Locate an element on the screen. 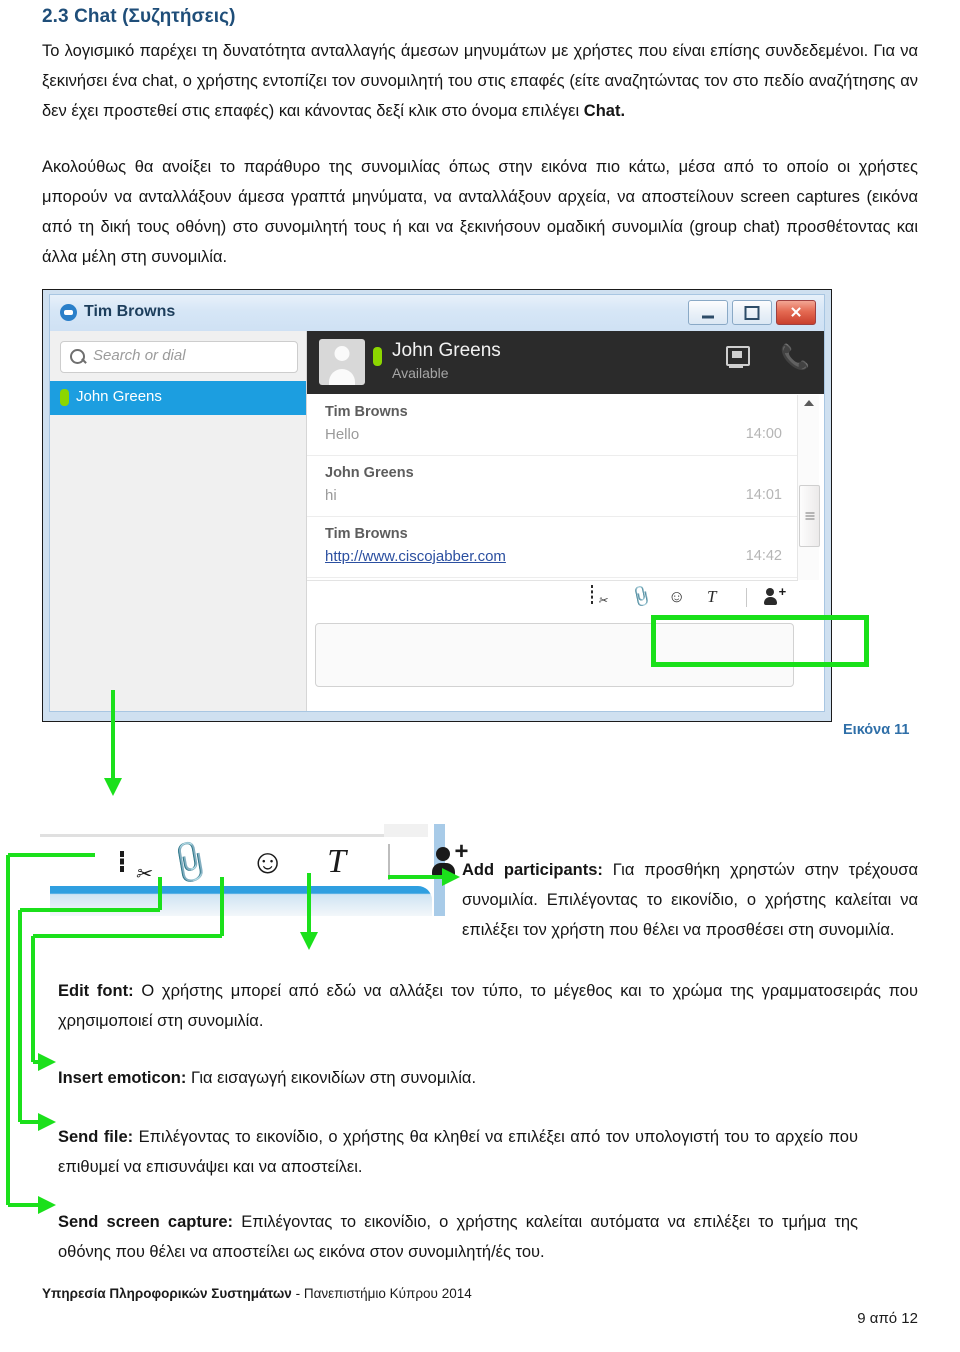 The width and height of the screenshot is (960, 1352). message-time: 14:00 is located at coordinates (763, 434).